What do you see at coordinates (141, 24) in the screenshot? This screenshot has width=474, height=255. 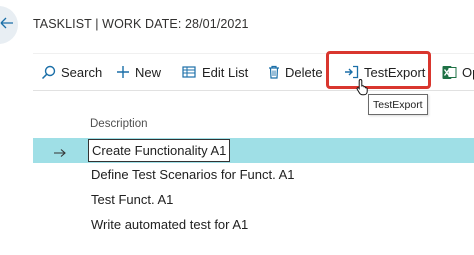 I see `page-title: TASKLIST | WORK DATE: 28/01/2021` at bounding box center [141, 24].